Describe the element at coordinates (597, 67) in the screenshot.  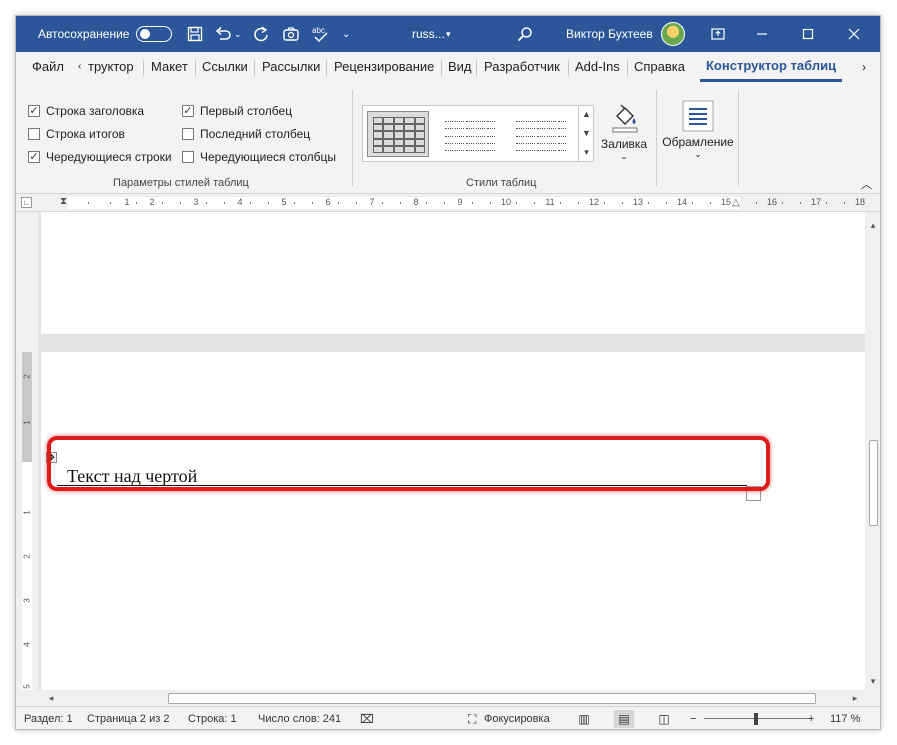
I see `tab-add-ins: Add-Ins` at that location.